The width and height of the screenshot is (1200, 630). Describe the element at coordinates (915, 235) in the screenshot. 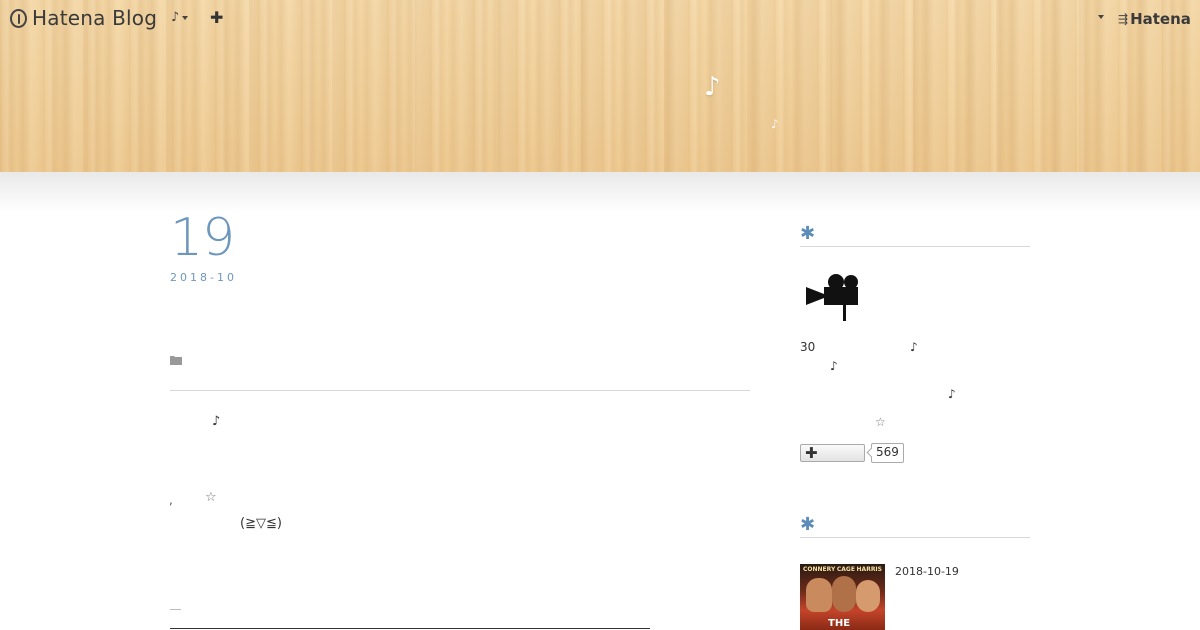

I see `sidebar-section-profile-heading: ✱` at that location.